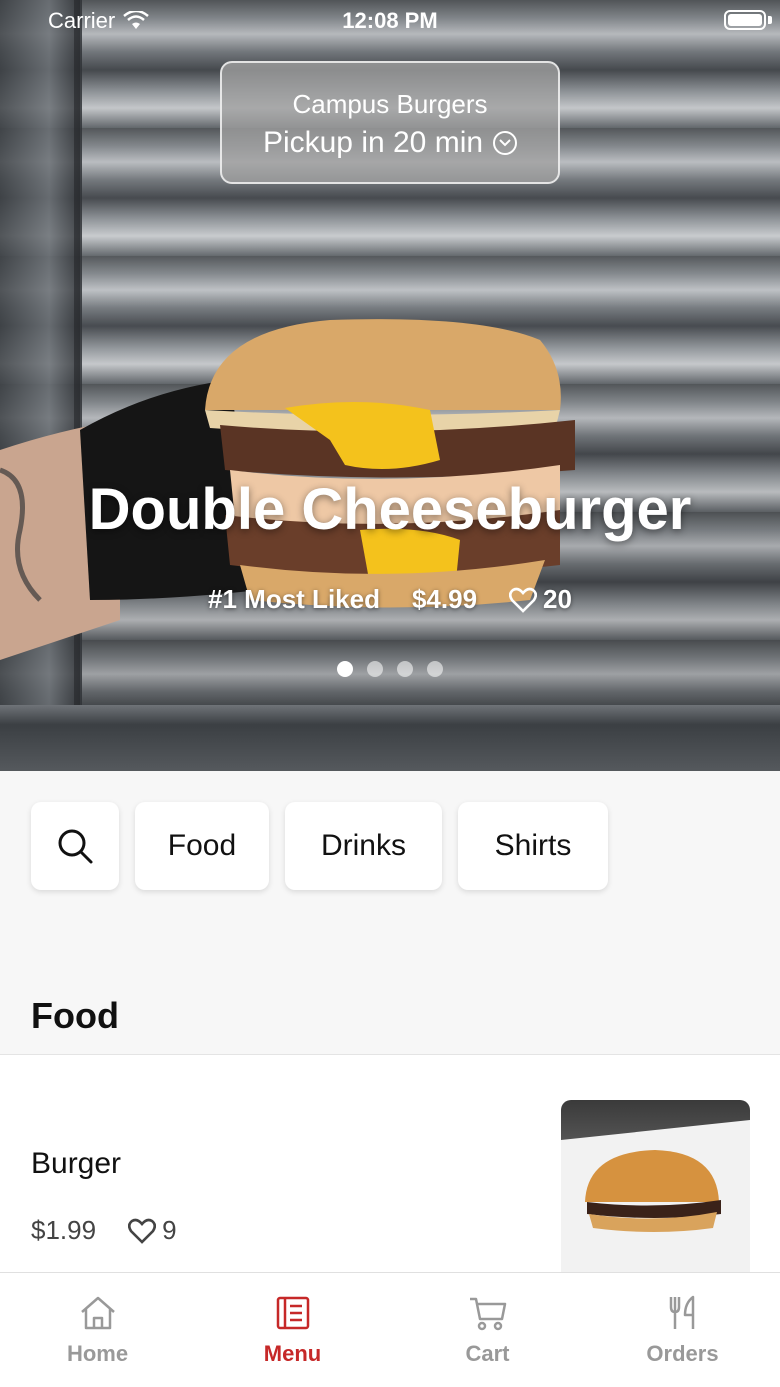 This screenshot has width=780, height=1387. What do you see at coordinates (169, 1230) in the screenshot?
I see `menu-item-likes-count: 9` at bounding box center [169, 1230].